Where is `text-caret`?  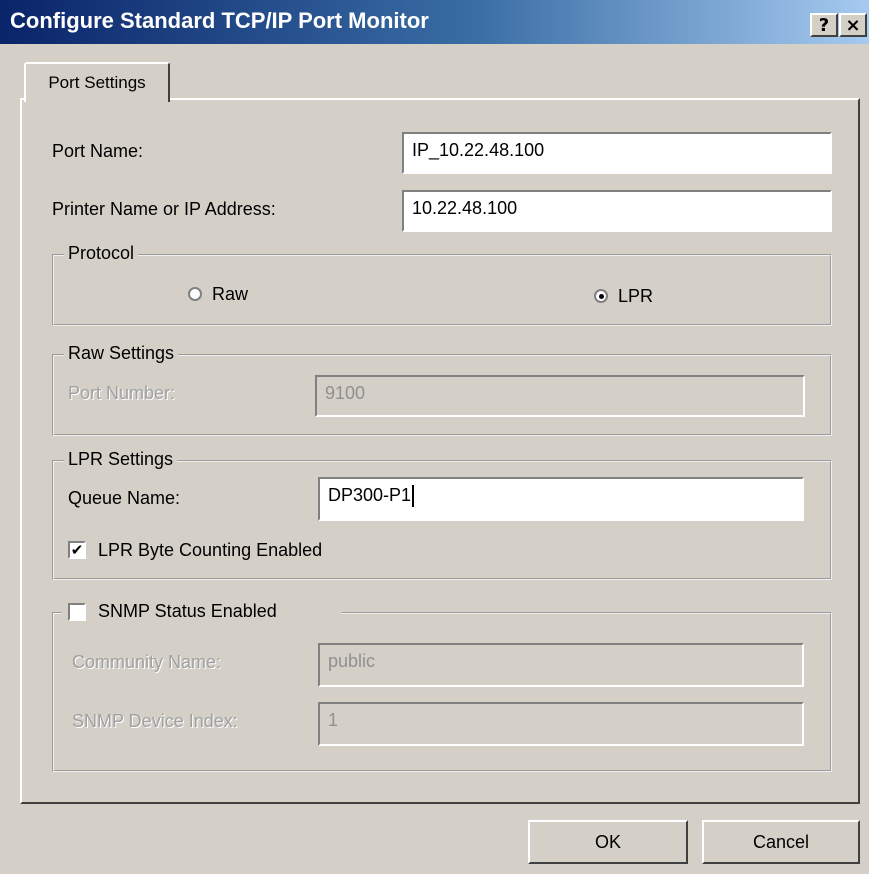
text-caret is located at coordinates (413, 496).